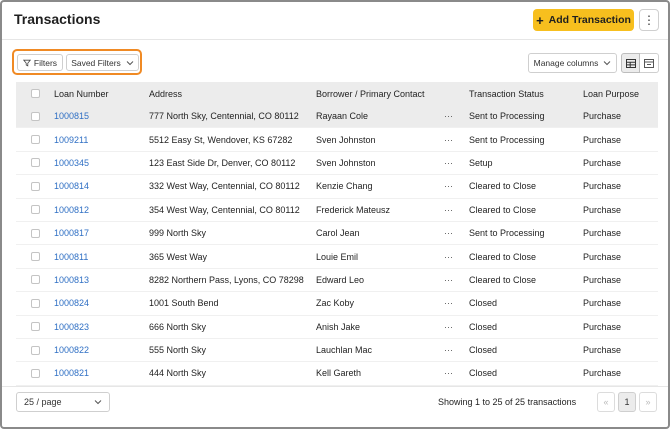  Describe the element at coordinates (648, 402) in the screenshot. I see `next-page-button: »` at that location.